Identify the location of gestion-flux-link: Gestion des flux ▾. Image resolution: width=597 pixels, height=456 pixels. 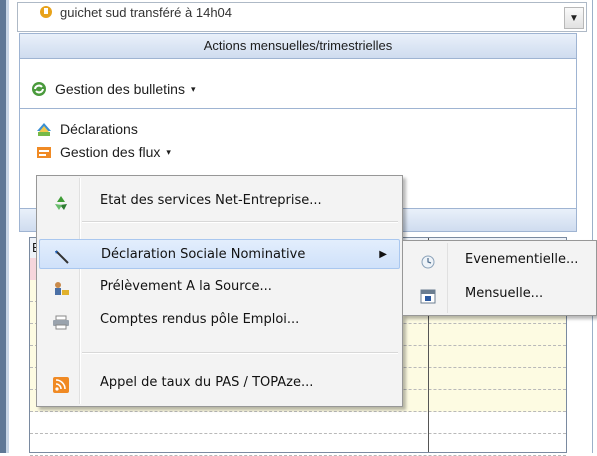
(103, 152).